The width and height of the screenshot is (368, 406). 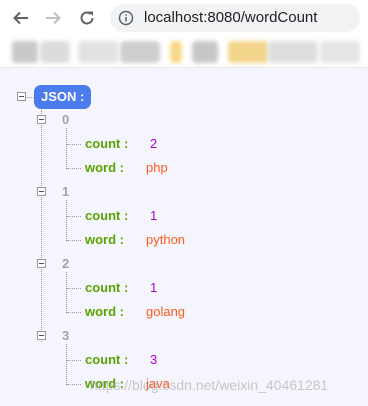 What do you see at coordinates (104, 239) in the screenshot?
I see `item-1-word-key: word :` at bounding box center [104, 239].